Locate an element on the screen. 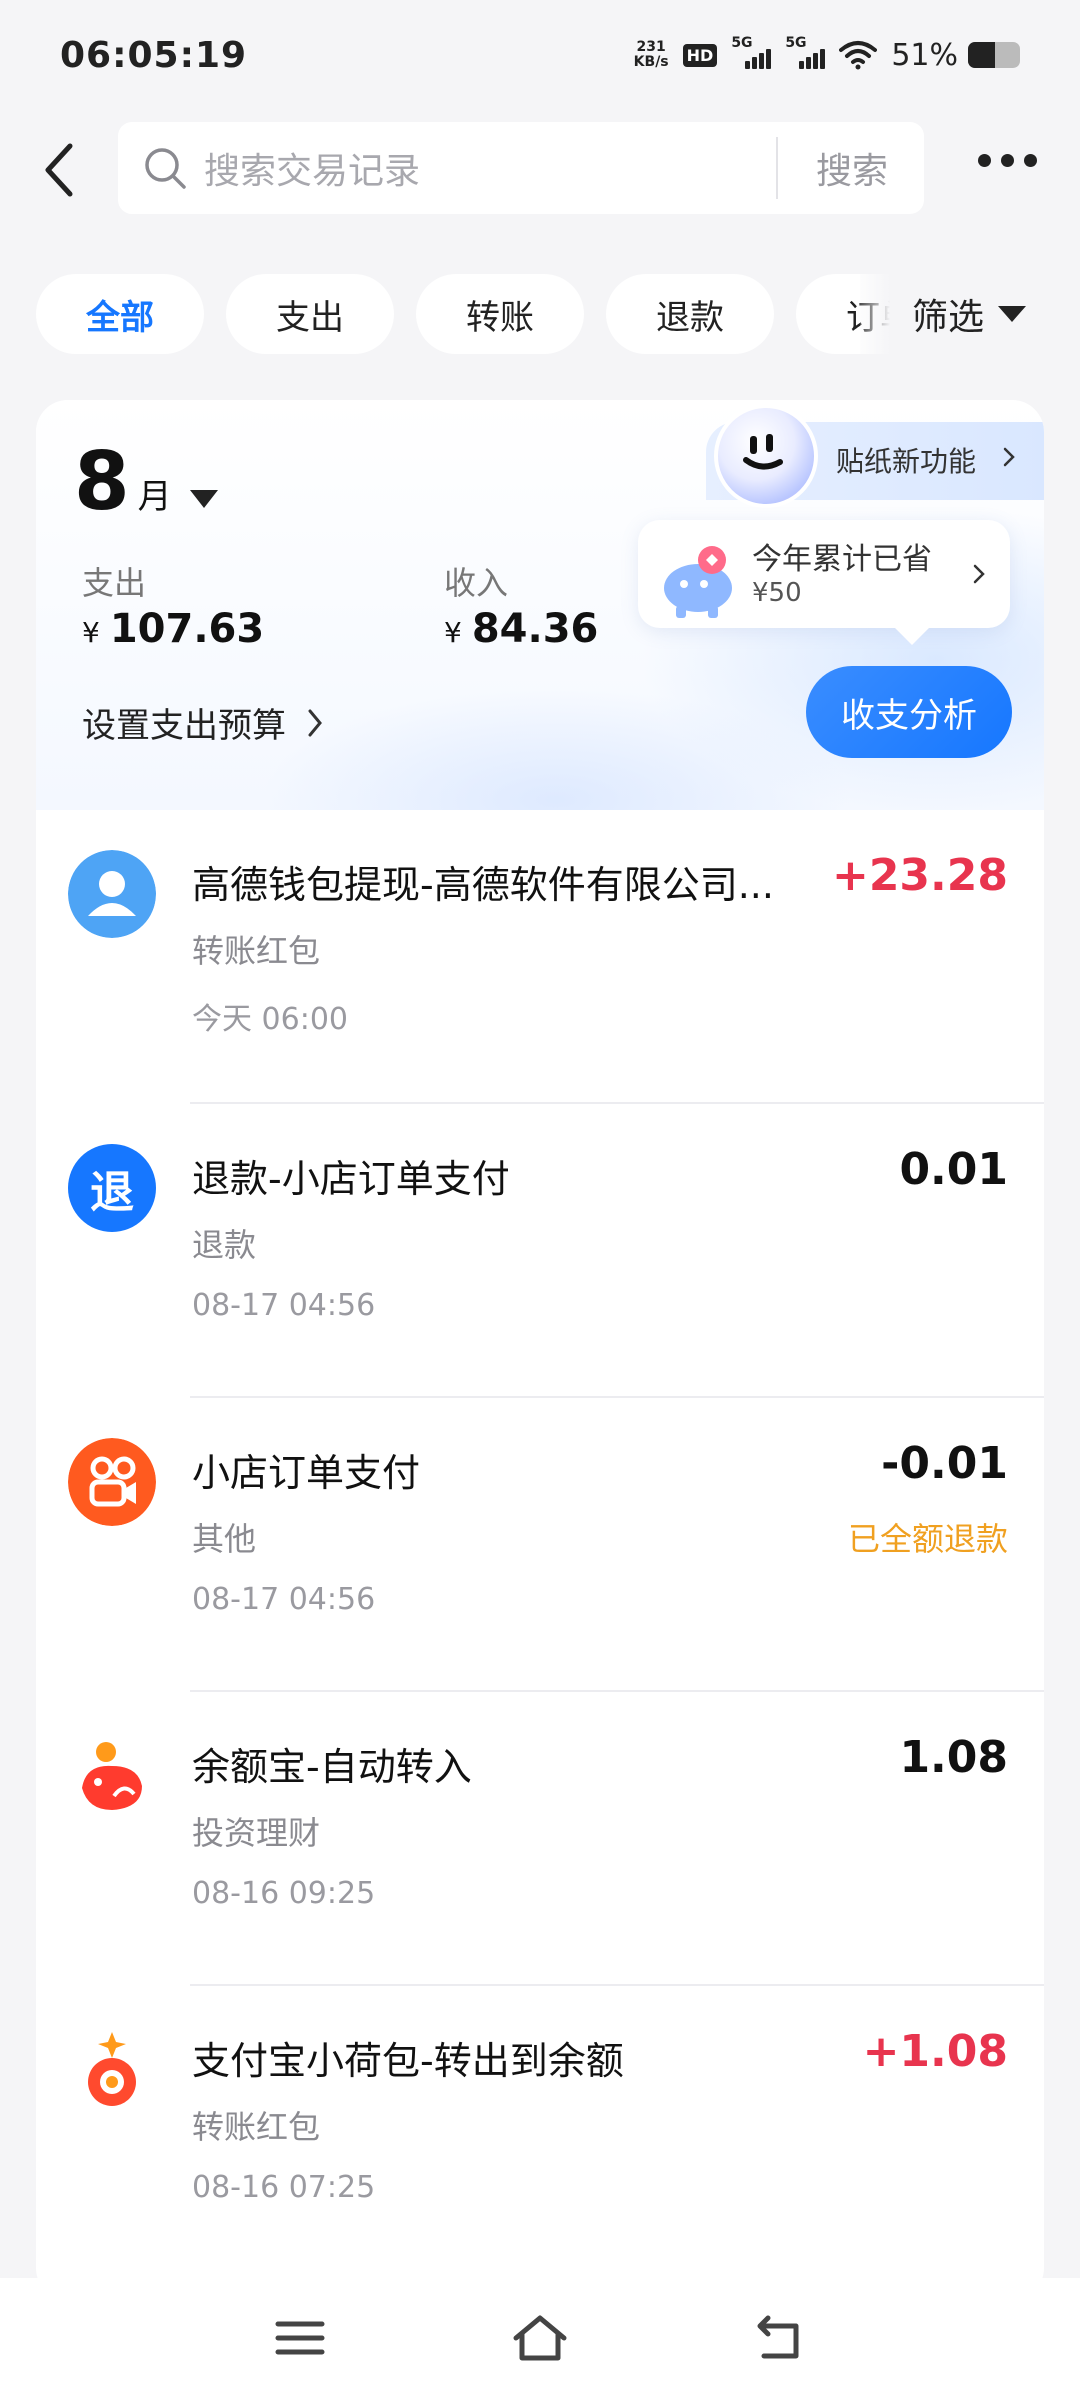  expense-value: ¥107.63 is located at coordinates (173, 629).